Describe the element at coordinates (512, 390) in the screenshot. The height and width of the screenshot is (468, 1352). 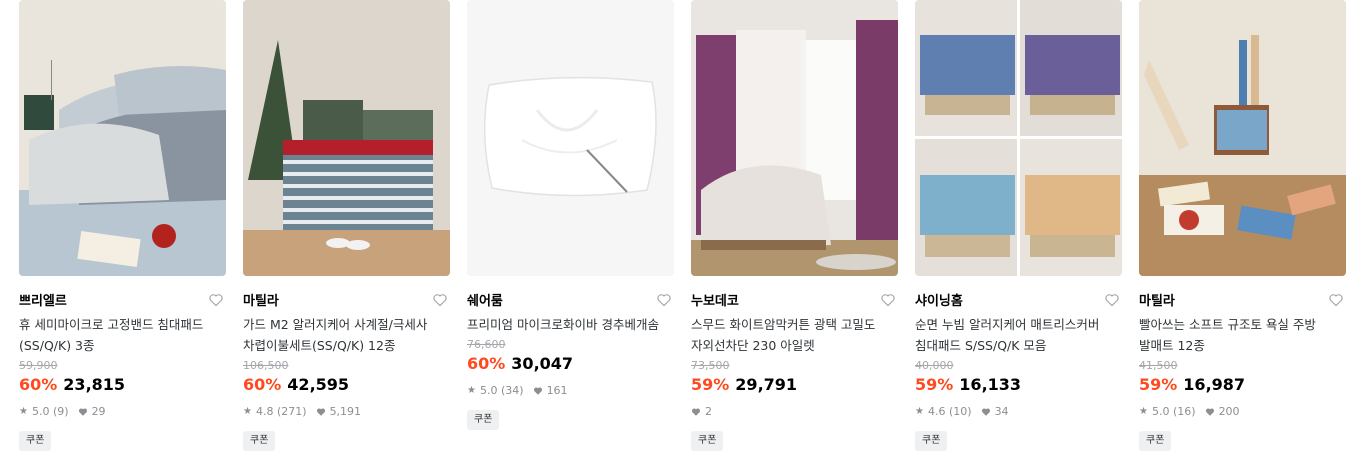
I see `review-count: (34)` at that location.